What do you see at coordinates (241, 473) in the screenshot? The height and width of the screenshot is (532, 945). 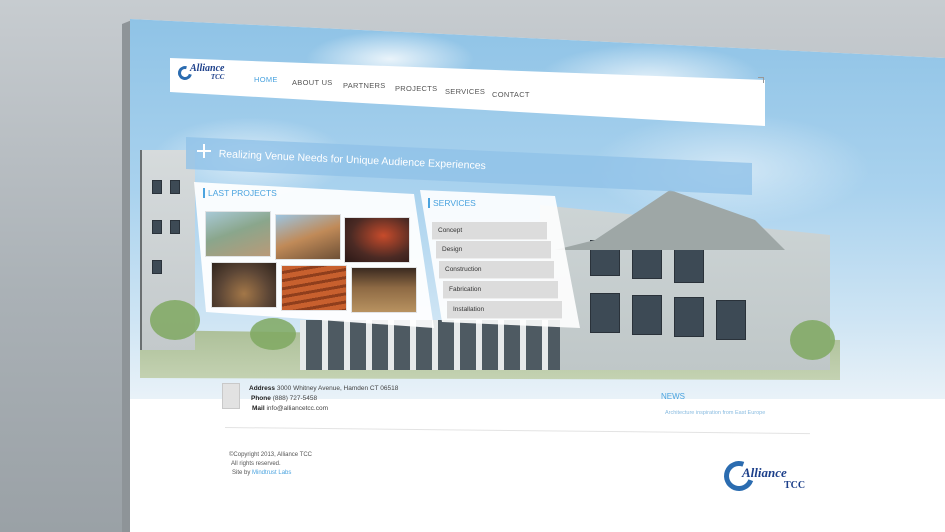 I see `site-by-label: Site by` at bounding box center [241, 473].